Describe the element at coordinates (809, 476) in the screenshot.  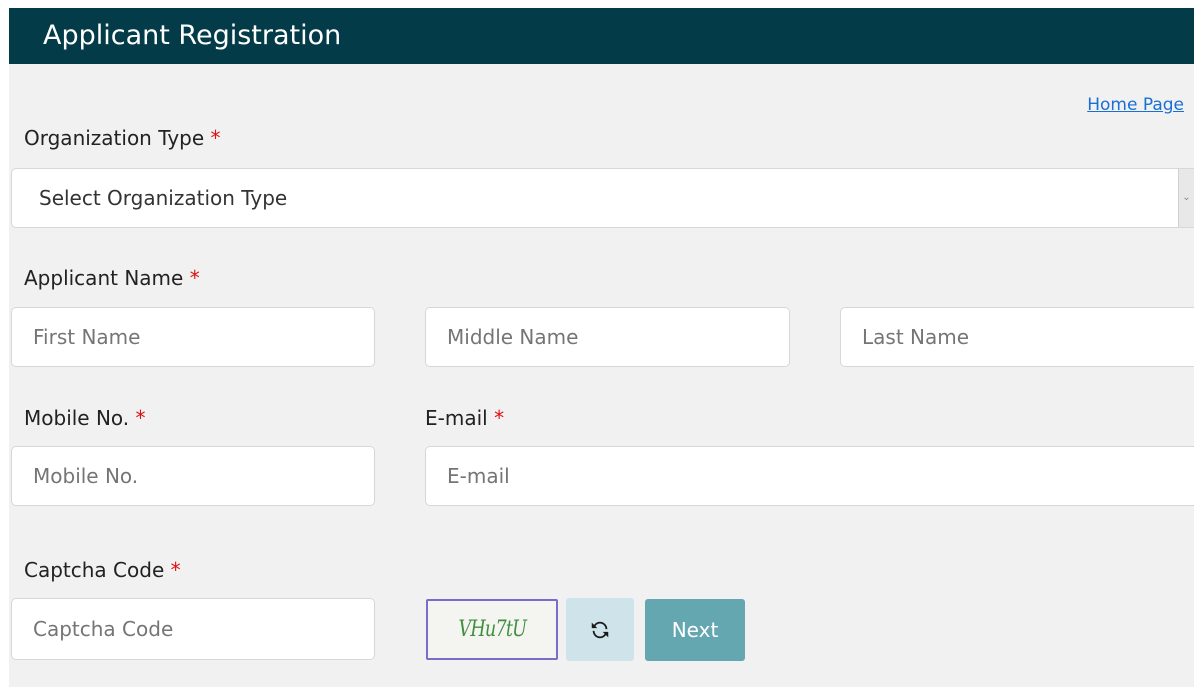
I see `email-input: E-mail` at that location.